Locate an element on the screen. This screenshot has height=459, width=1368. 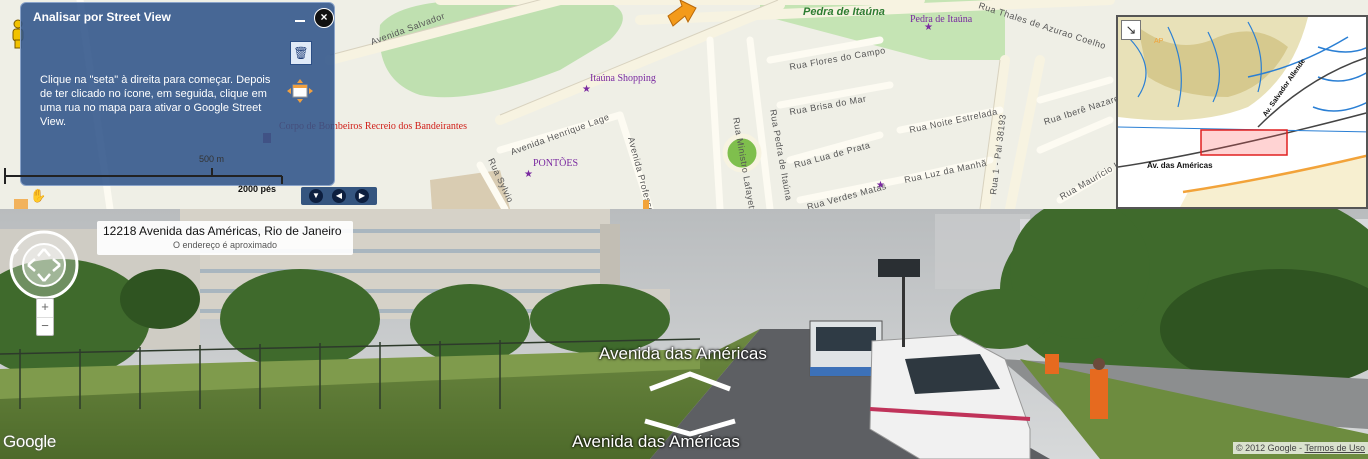
scale-bar is located at coordinates (143, 176).